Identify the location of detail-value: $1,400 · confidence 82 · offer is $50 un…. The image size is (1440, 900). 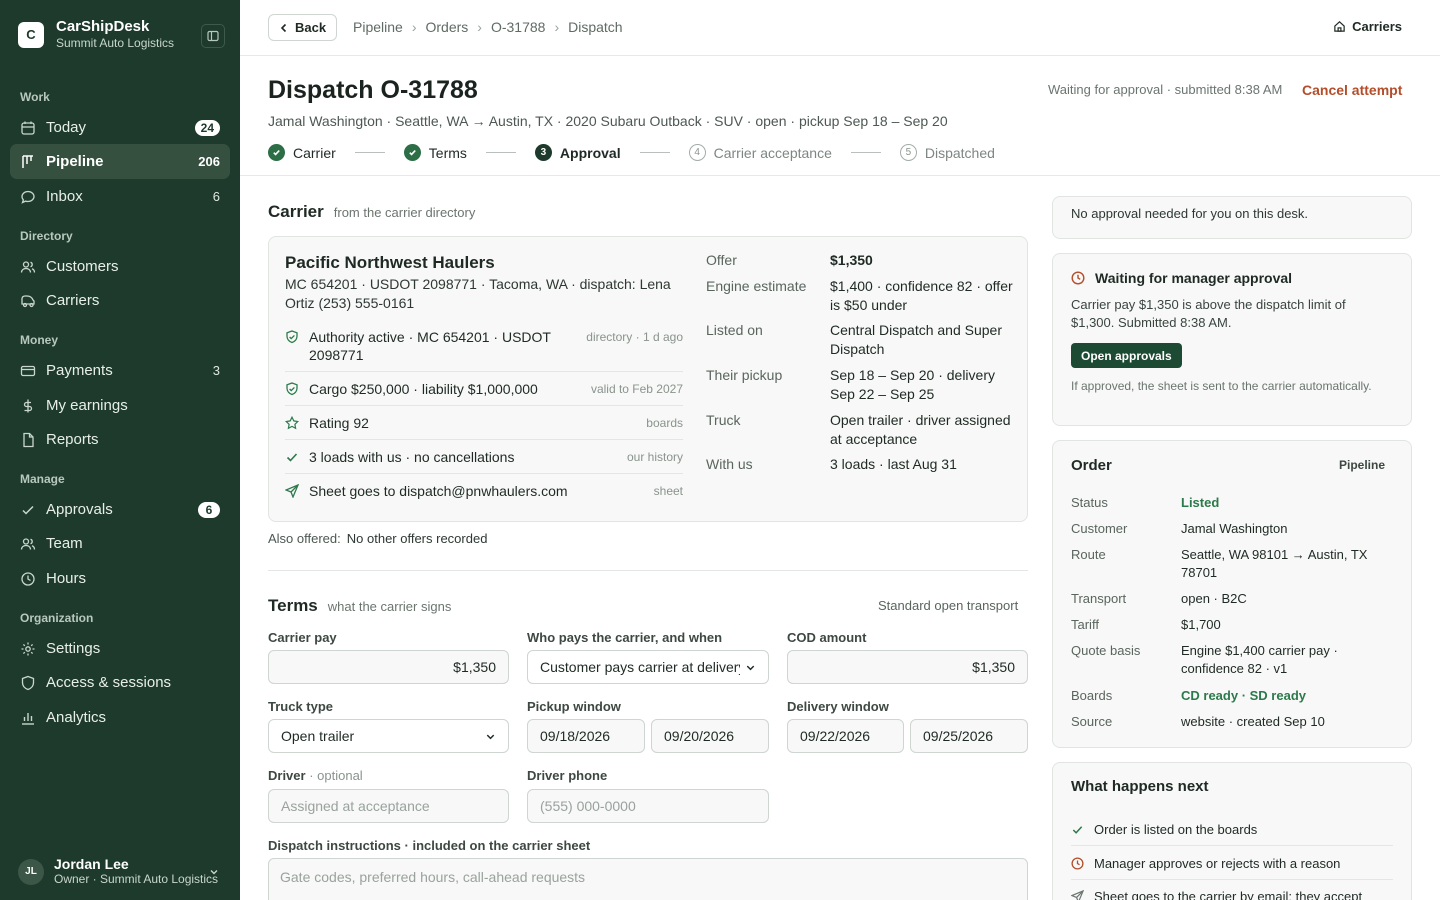
(921, 295).